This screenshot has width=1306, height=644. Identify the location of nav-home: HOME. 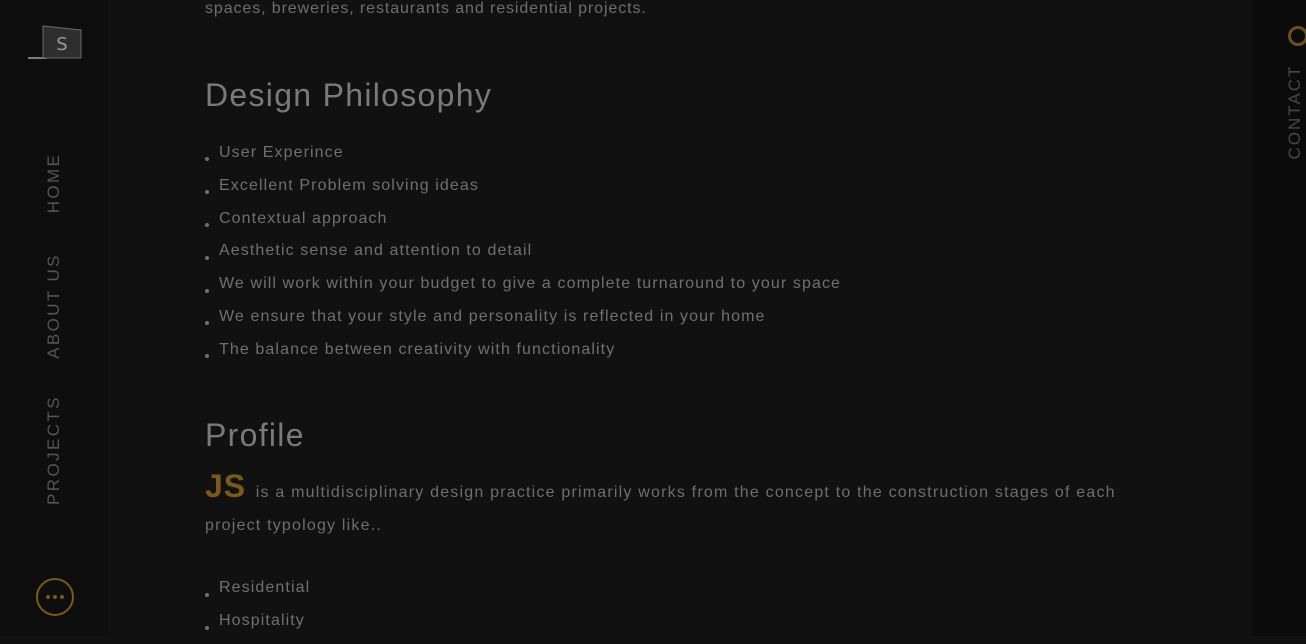
(54, 183).